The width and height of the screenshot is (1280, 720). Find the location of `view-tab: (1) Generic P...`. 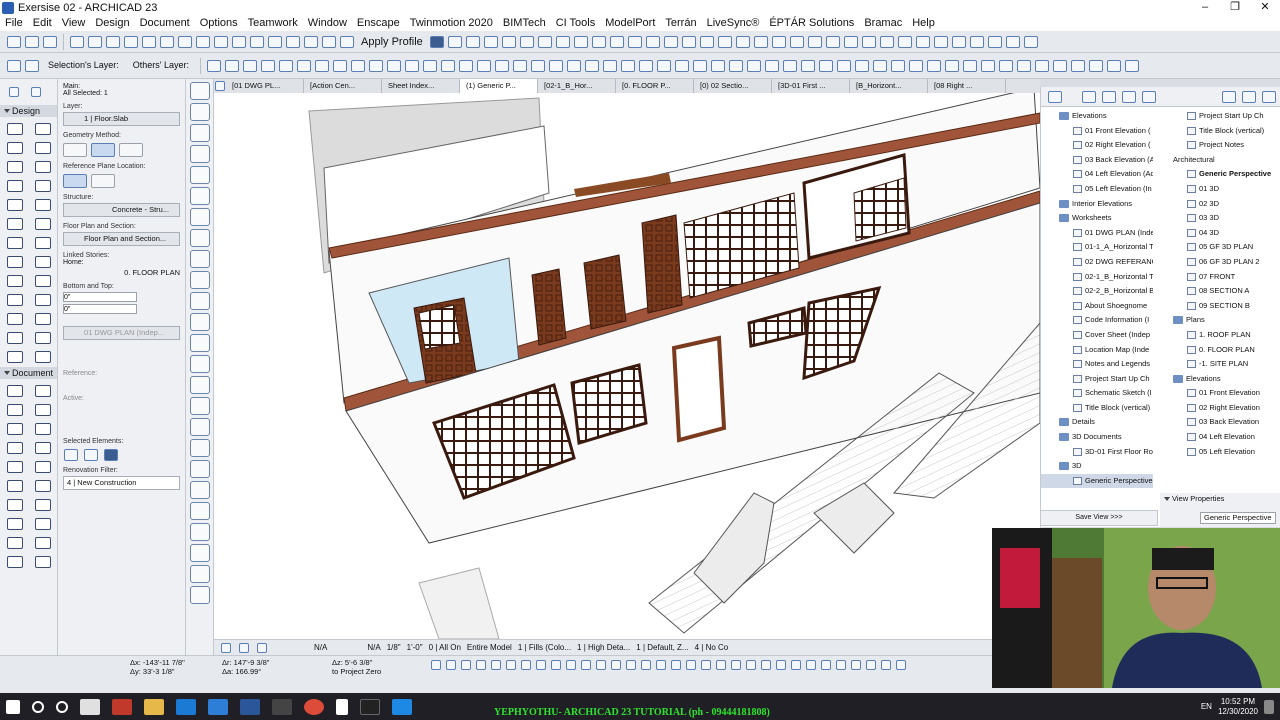

view-tab: (1) Generic P... is located at coordinates (499, 86).